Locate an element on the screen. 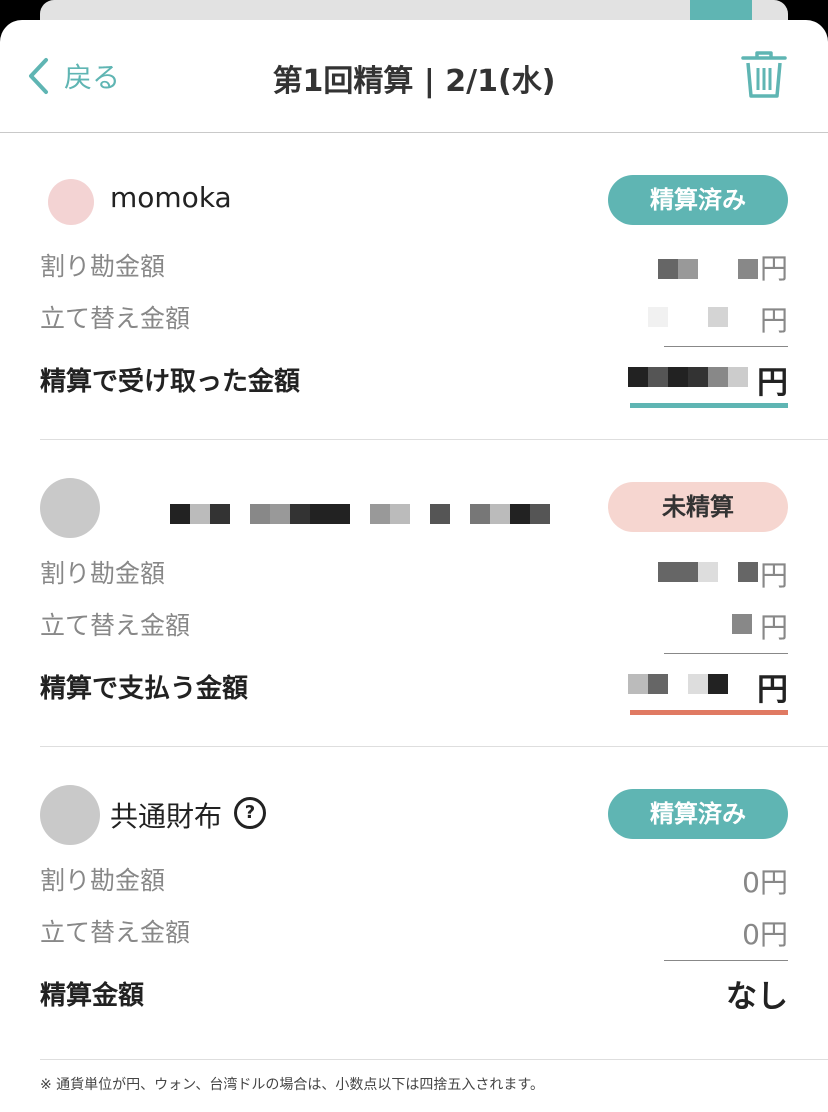 The image size is (828, 1112). settlement-total-label: 精算金額 is located at coordinates (92, 996).